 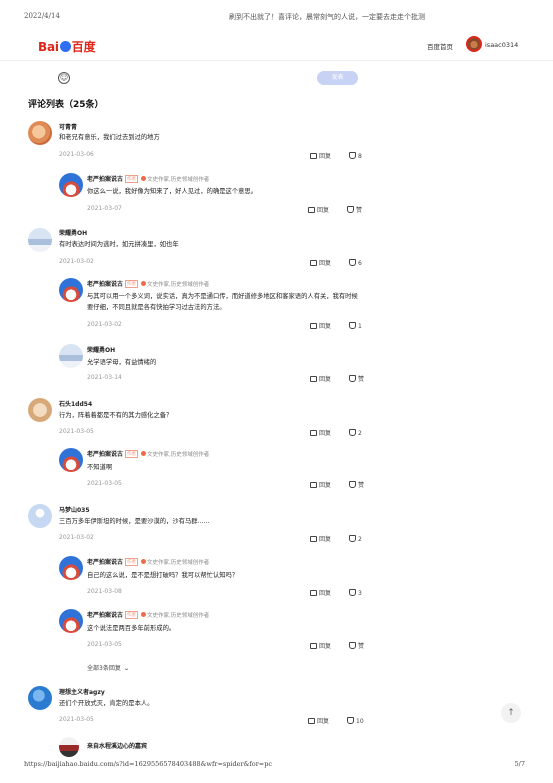 I want to click on comment-author: 马梦山035, so click(x=74, y=509).